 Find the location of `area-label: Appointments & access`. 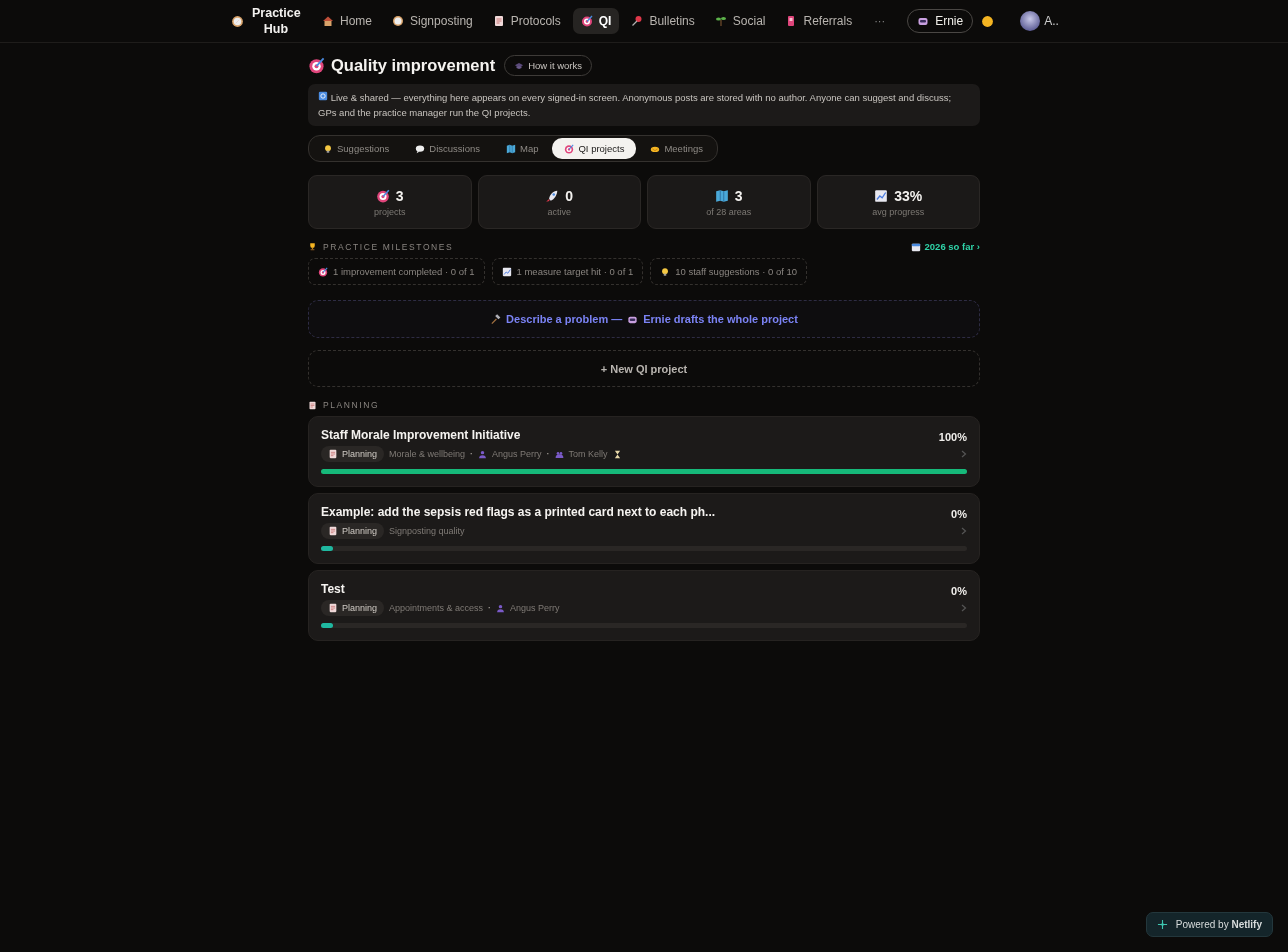

area-label: Appointments & access is located at coordinates (436, 608).